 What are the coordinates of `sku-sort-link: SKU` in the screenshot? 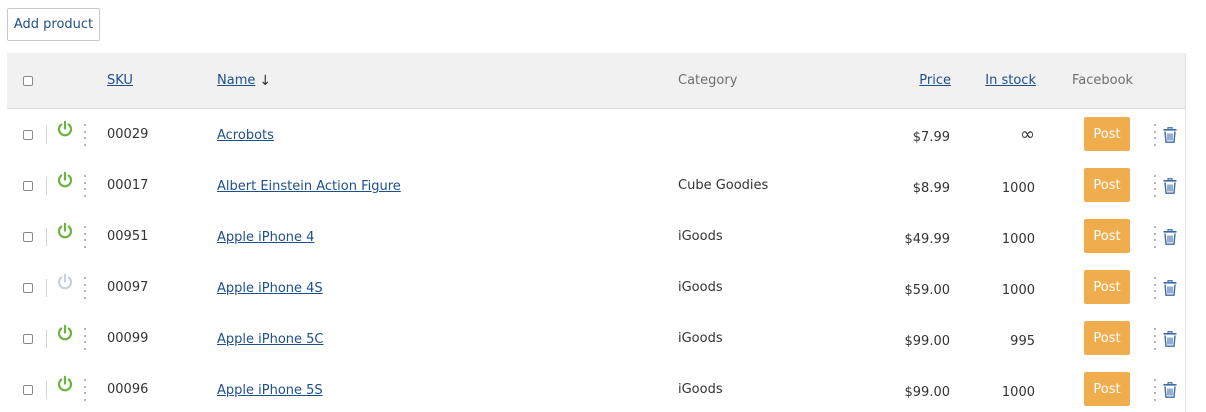 It's located at (120, 80).